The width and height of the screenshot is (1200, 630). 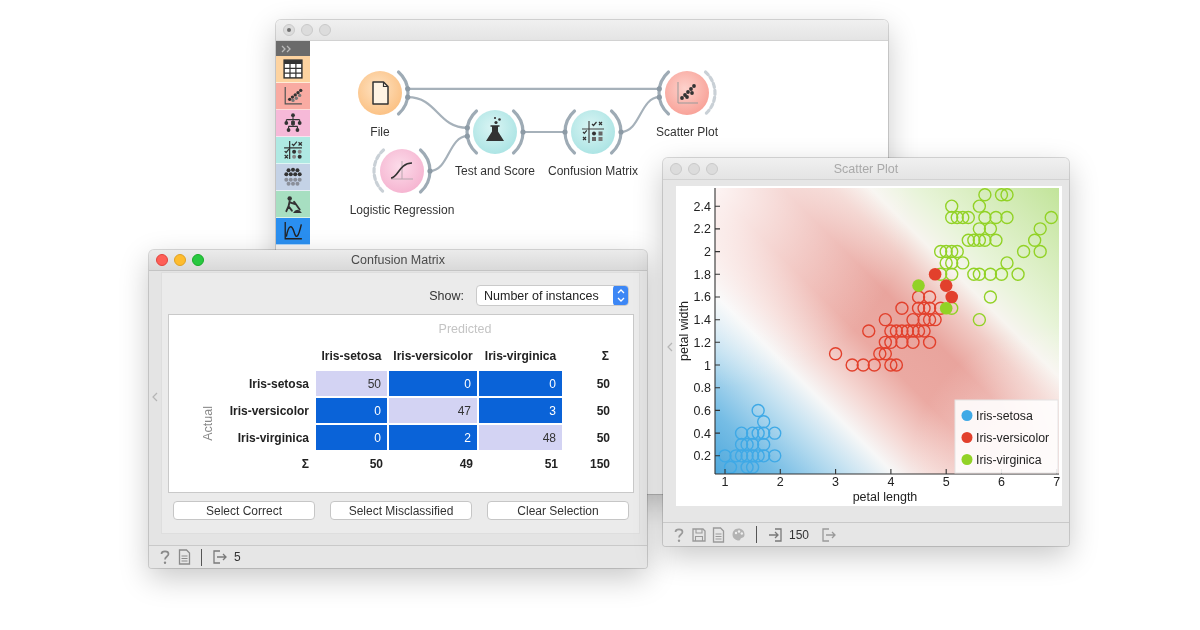 I want to click on node-label: Scatter Plot, so click(x=687, y=132).